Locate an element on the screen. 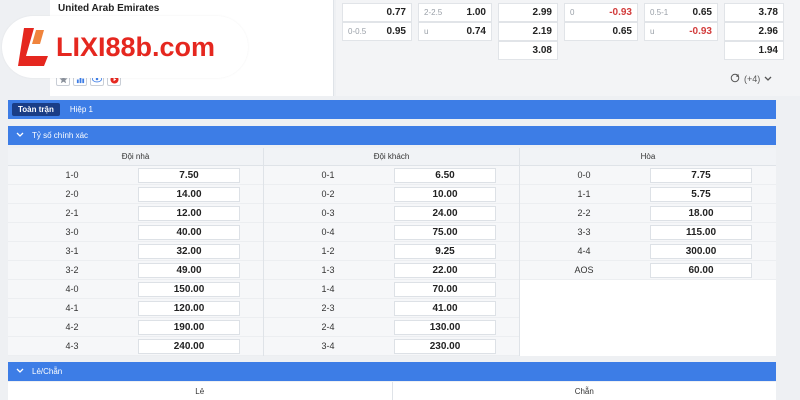  table-row: 0-2 10.00 is located at coordinates (391, 194).